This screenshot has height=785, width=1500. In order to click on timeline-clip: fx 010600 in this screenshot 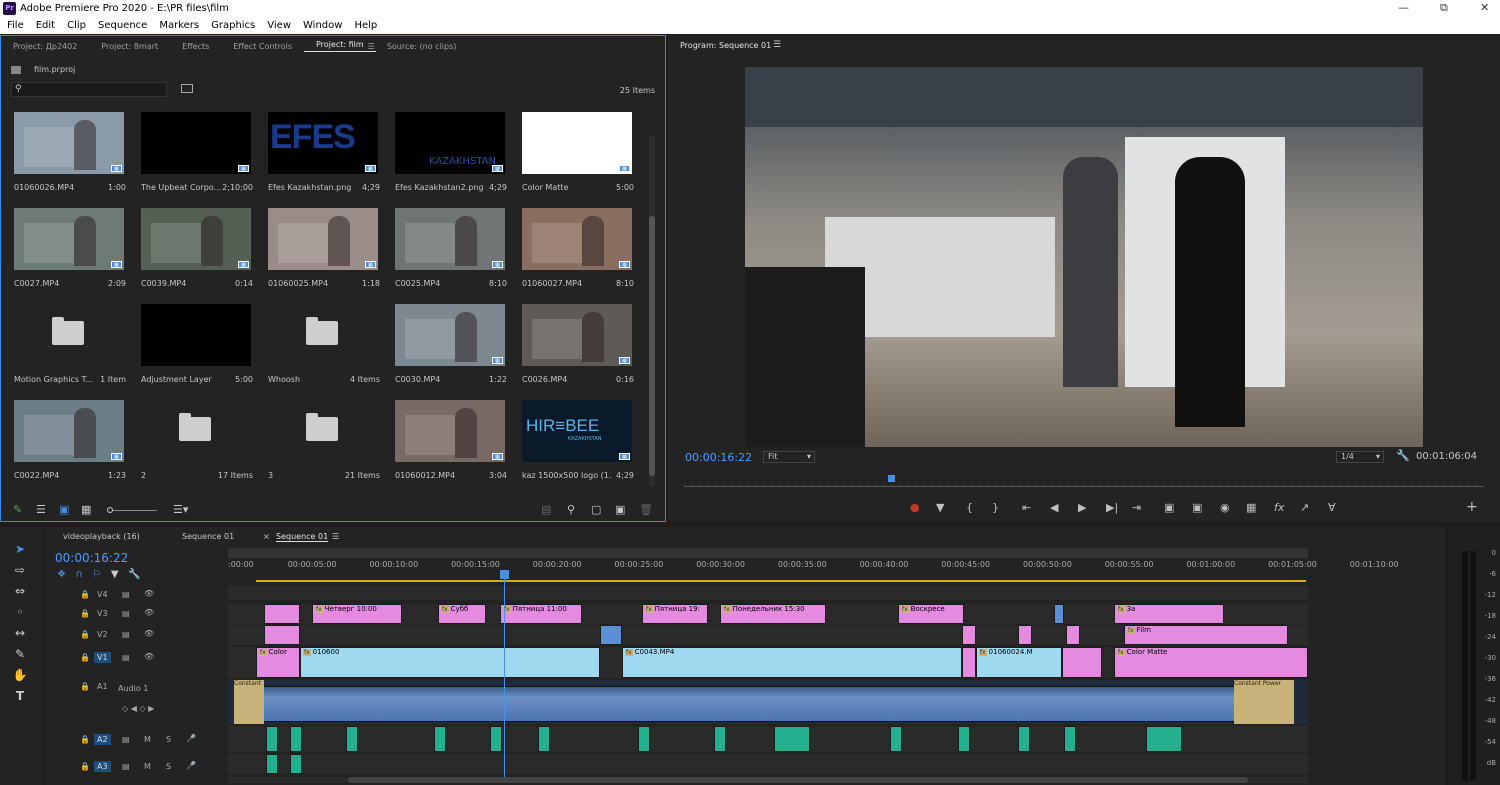, I will do `click(450, 662)`.